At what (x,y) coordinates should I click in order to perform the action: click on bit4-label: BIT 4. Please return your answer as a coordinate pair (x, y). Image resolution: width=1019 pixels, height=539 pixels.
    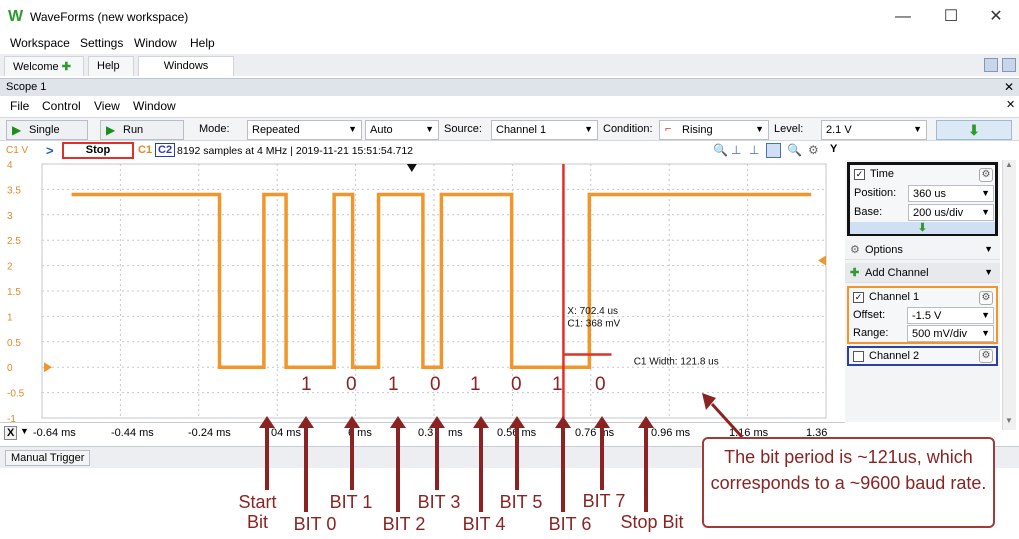
    Looking at the image, I should click on (484, 524).